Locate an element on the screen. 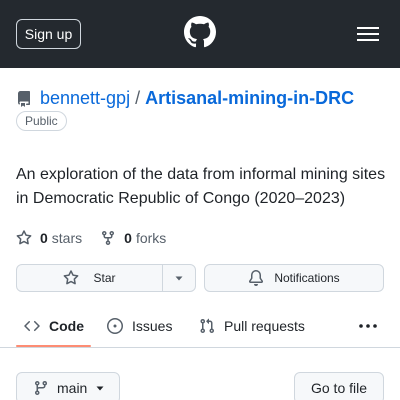 The width and height of the screenshot is (400, 400). active-tab-indicator is located at coordinates (53, 346).